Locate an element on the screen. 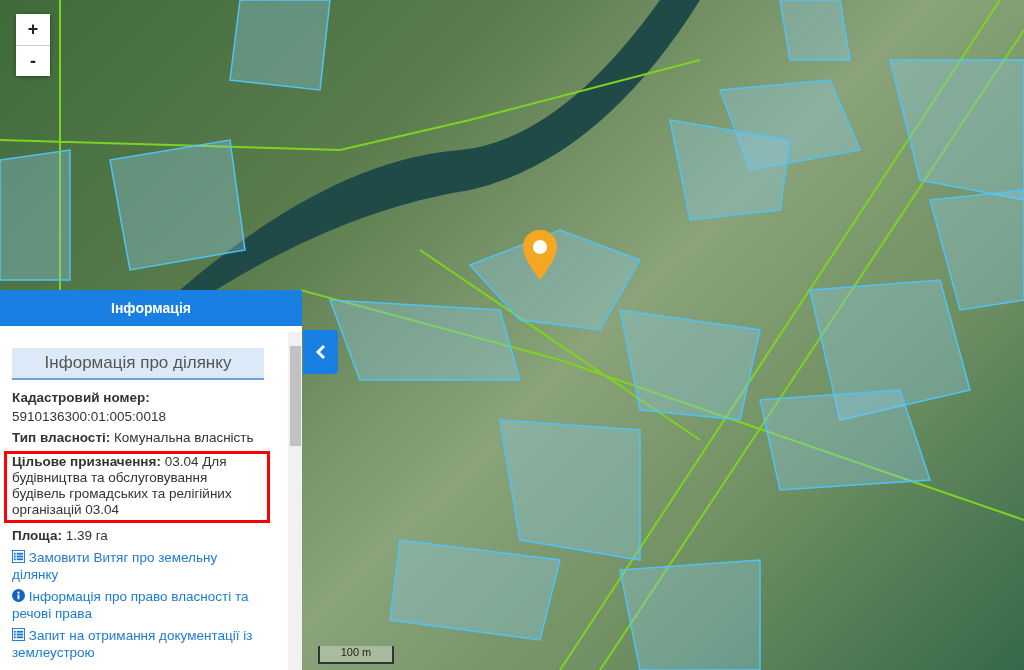 This screenshot has height=670, width=1024. scale-bar: 100 m is located at coordinates (356, 655).